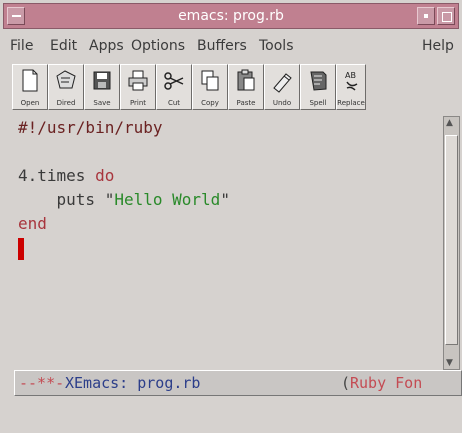 The width and height of the screenshot is (462, 433). I want to click on menu-tools: Tools, so click(276, 46).